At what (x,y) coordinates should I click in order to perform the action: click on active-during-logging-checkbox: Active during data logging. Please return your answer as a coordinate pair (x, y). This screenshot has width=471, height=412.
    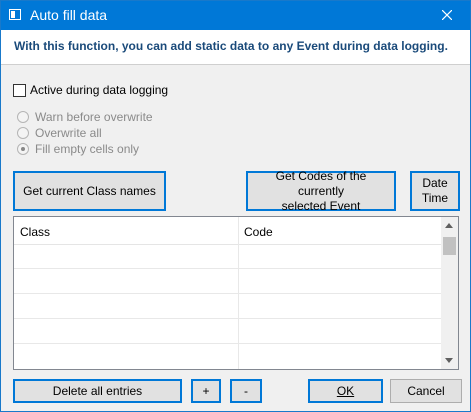
    Looking at the image, I should click on (90, 90).